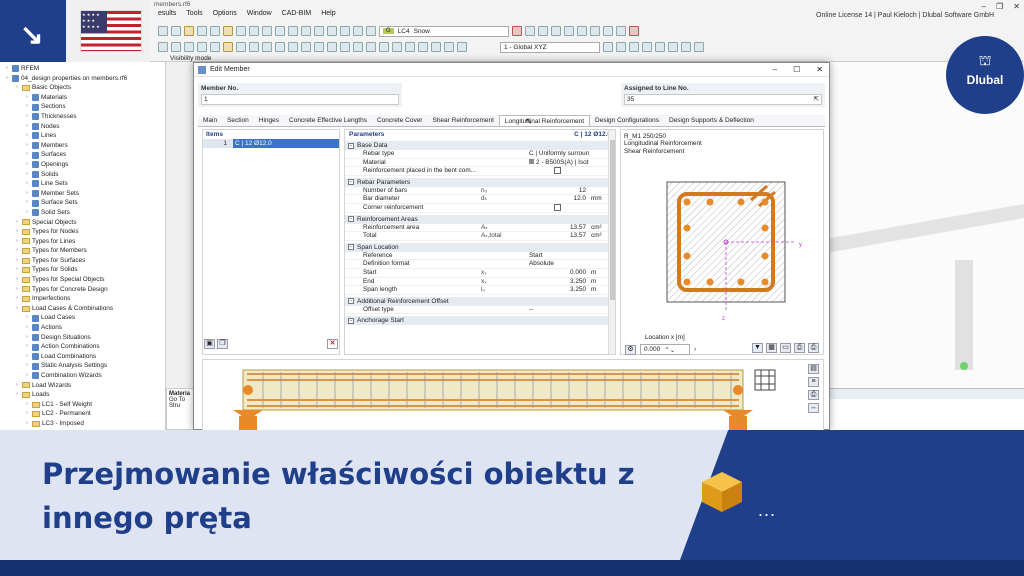 The width and height of the screenshot is (1024, 576). Describe the element at coordinates (480, 321) in the screenshot. I see `parameter-group: − Anchorage Start` at that location.